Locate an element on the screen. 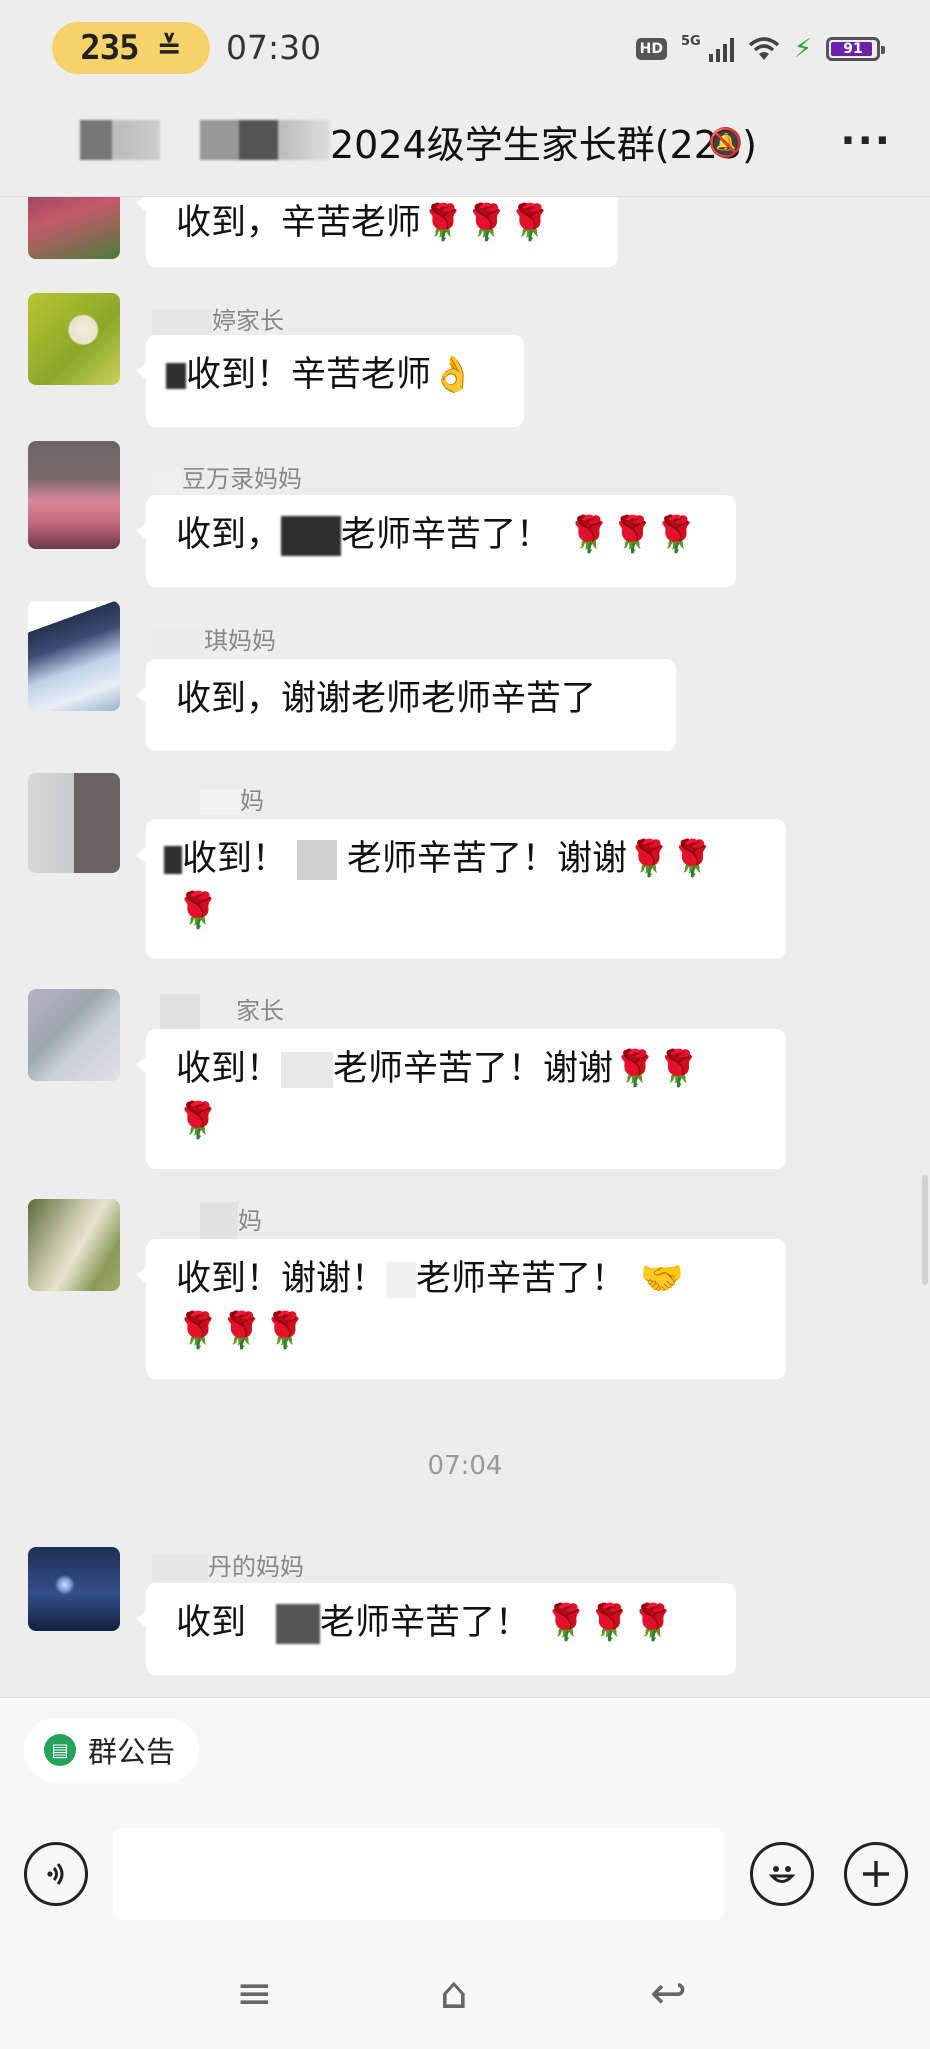 This screenshot has height=2049, width=930. chat-header: 2024级学生家长群(223) 🔕 ··· is located at coordinates (465, 148).